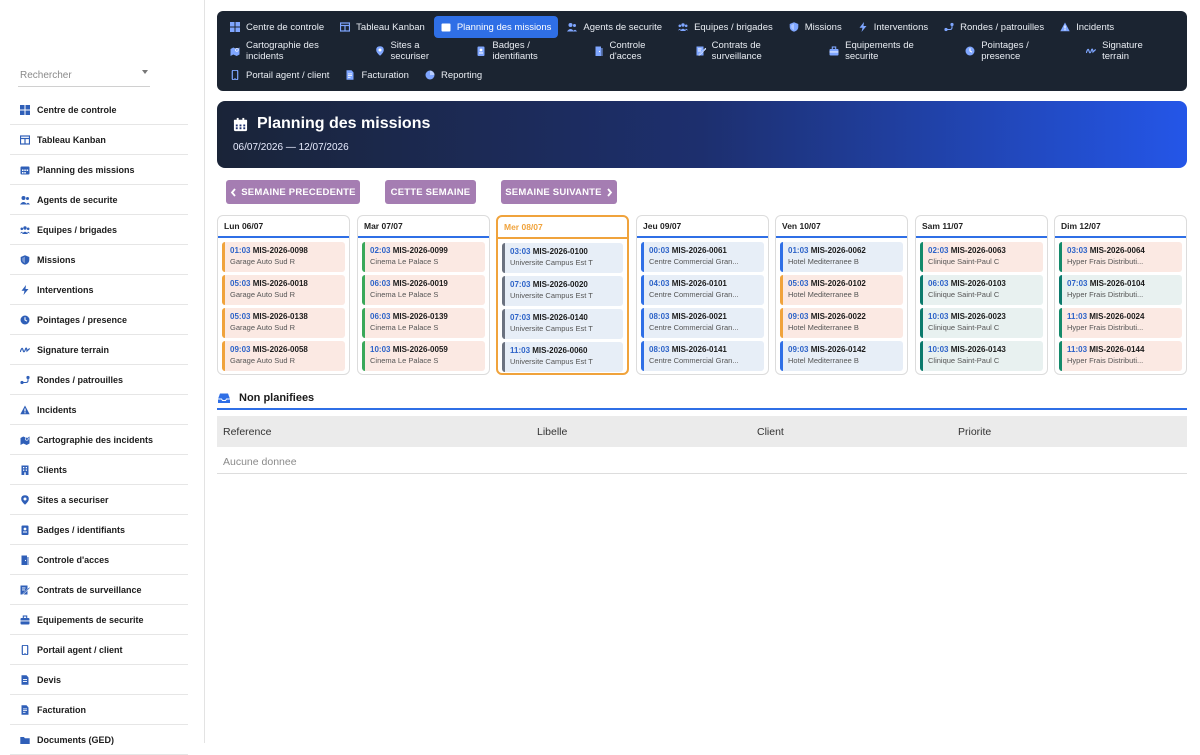 This screenshot has height=755, width=1200. I want to click on mission-card: 01:03 MIS-2026-0062 Hotel Mediterranee B, so click(841, 257).